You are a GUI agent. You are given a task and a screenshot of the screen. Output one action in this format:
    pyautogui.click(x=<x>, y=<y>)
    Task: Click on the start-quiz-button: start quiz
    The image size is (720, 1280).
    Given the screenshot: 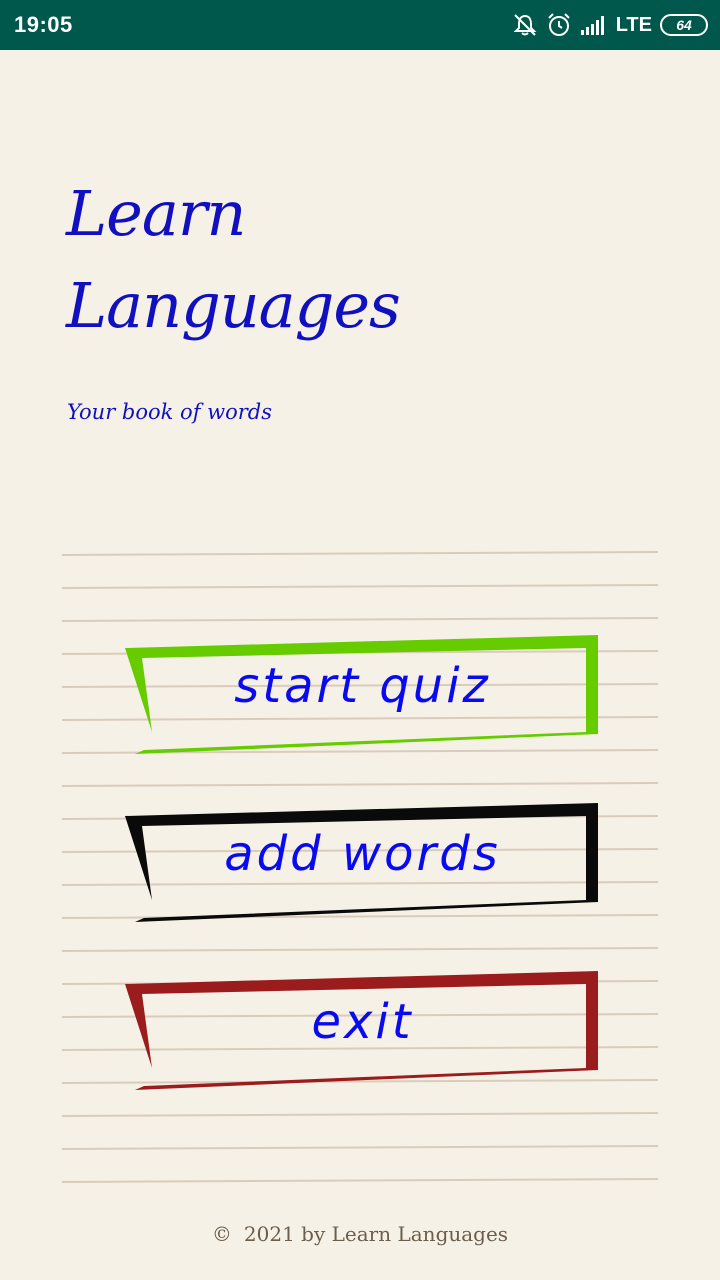 What is the action you would take?
    pyautogui.click(x=362, y=695)
    